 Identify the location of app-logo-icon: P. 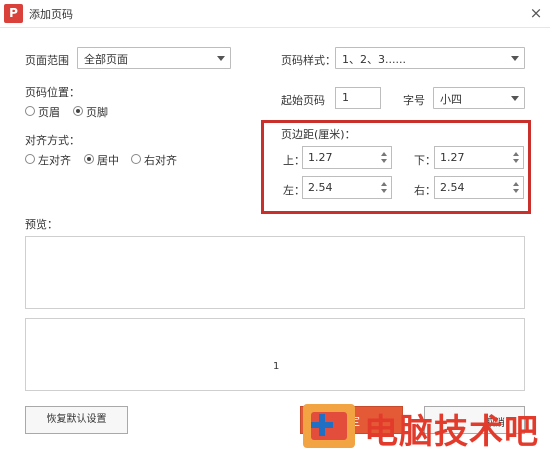
(13, 13).